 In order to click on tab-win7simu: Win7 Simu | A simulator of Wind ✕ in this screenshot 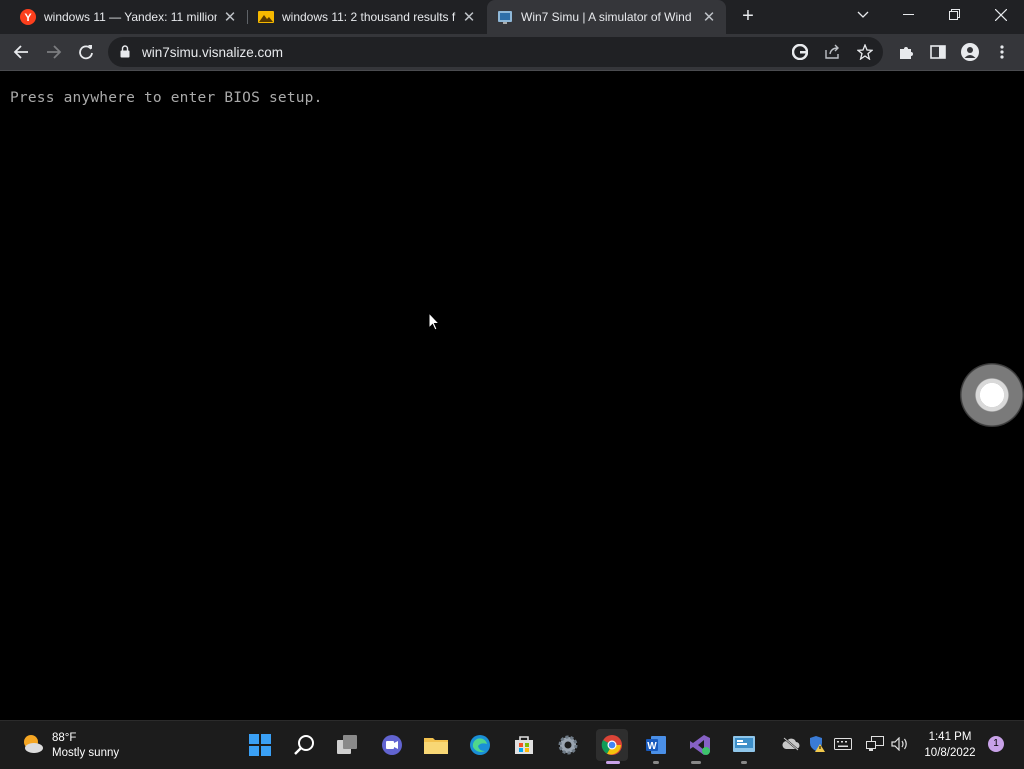, I will do `click(606, 17)`.